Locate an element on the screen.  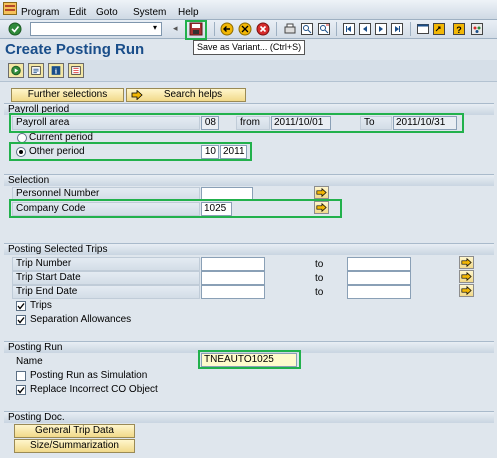
trip-number-from-field is located at coordinates (233, 264).